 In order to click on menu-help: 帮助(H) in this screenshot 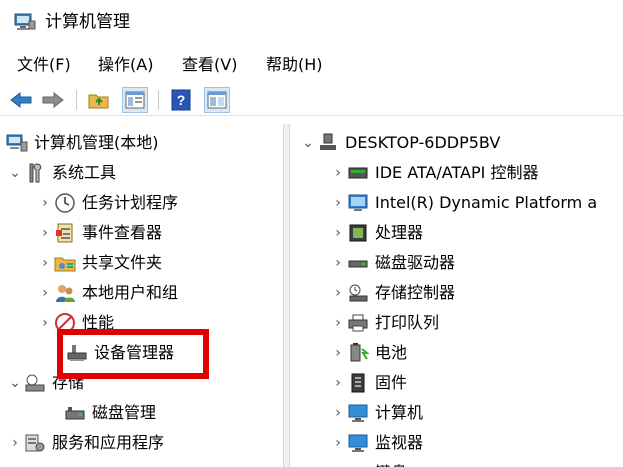, I will do `click(294, 65)`.